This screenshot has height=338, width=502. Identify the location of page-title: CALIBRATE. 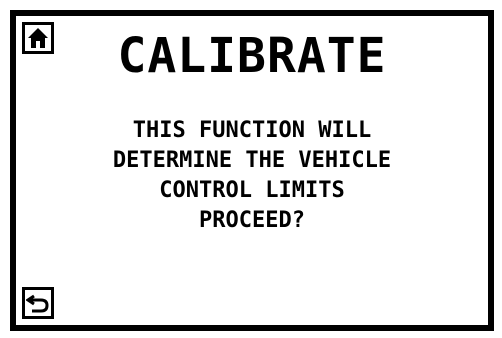
(252, 56).